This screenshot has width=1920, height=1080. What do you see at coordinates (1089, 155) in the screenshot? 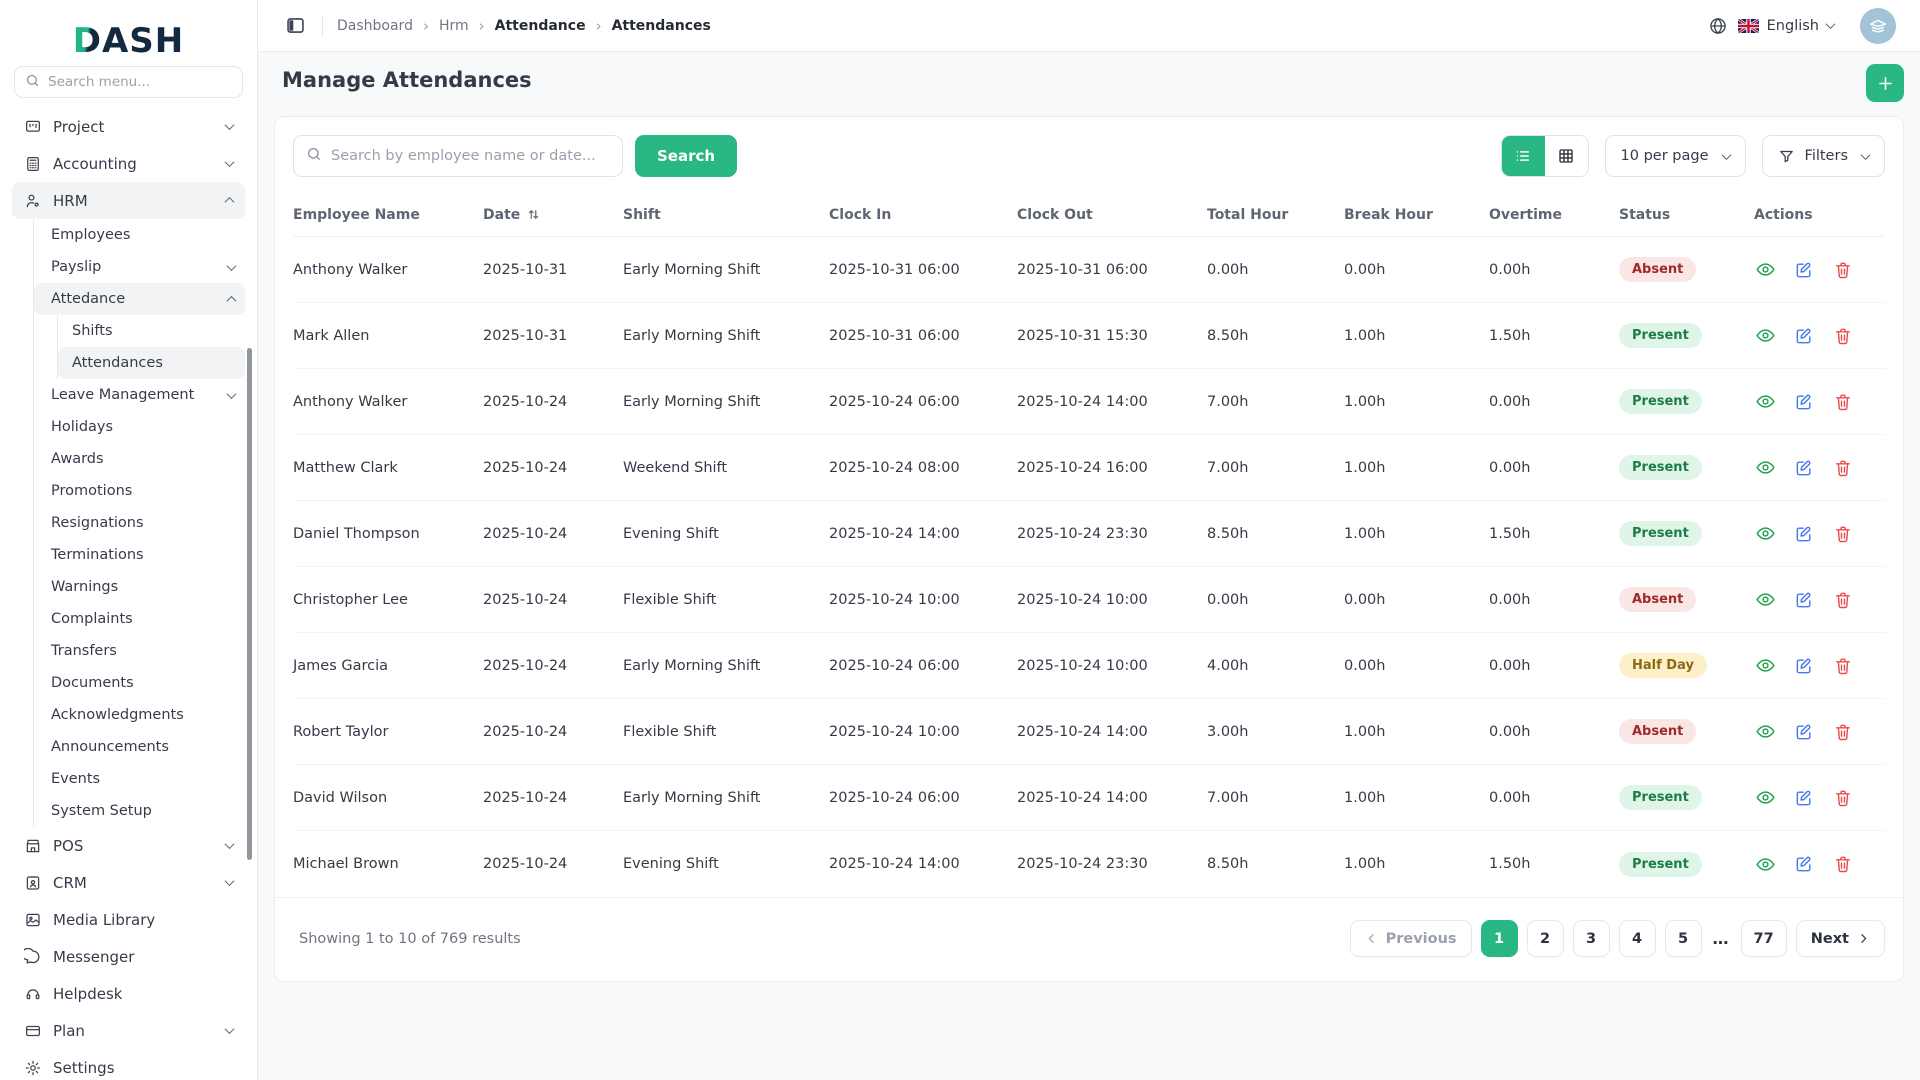
I see `table-toolbar: Search 10 per page` at bounding box center [1089, 155].